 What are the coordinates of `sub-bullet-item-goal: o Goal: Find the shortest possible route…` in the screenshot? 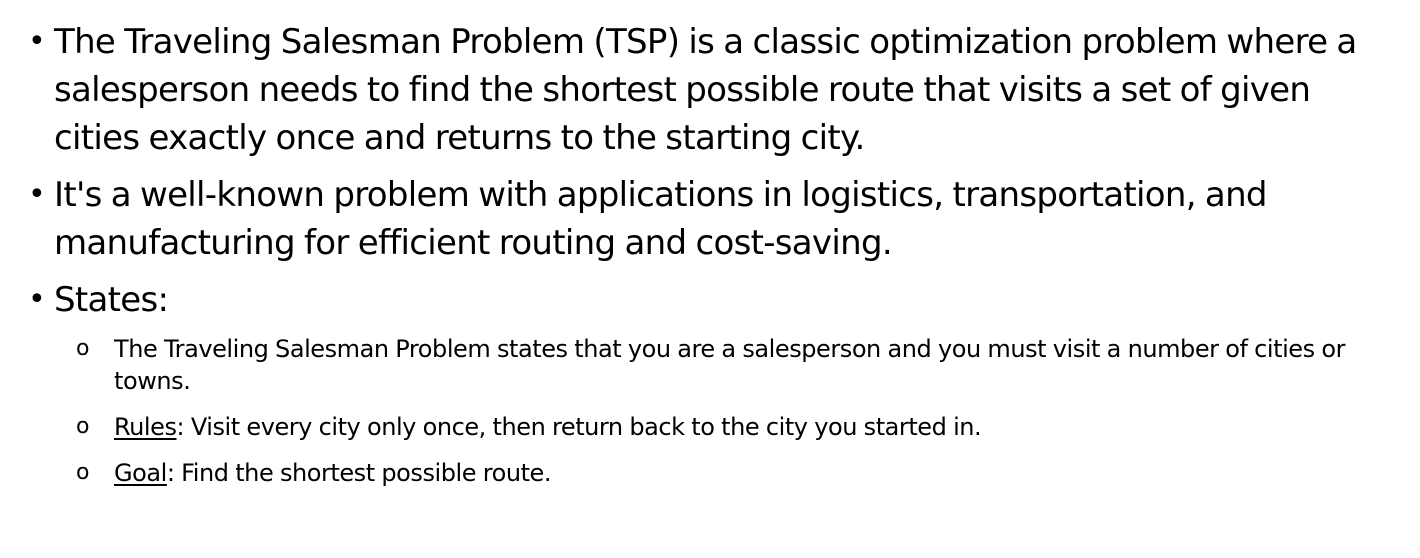 It's located at (737, 473).